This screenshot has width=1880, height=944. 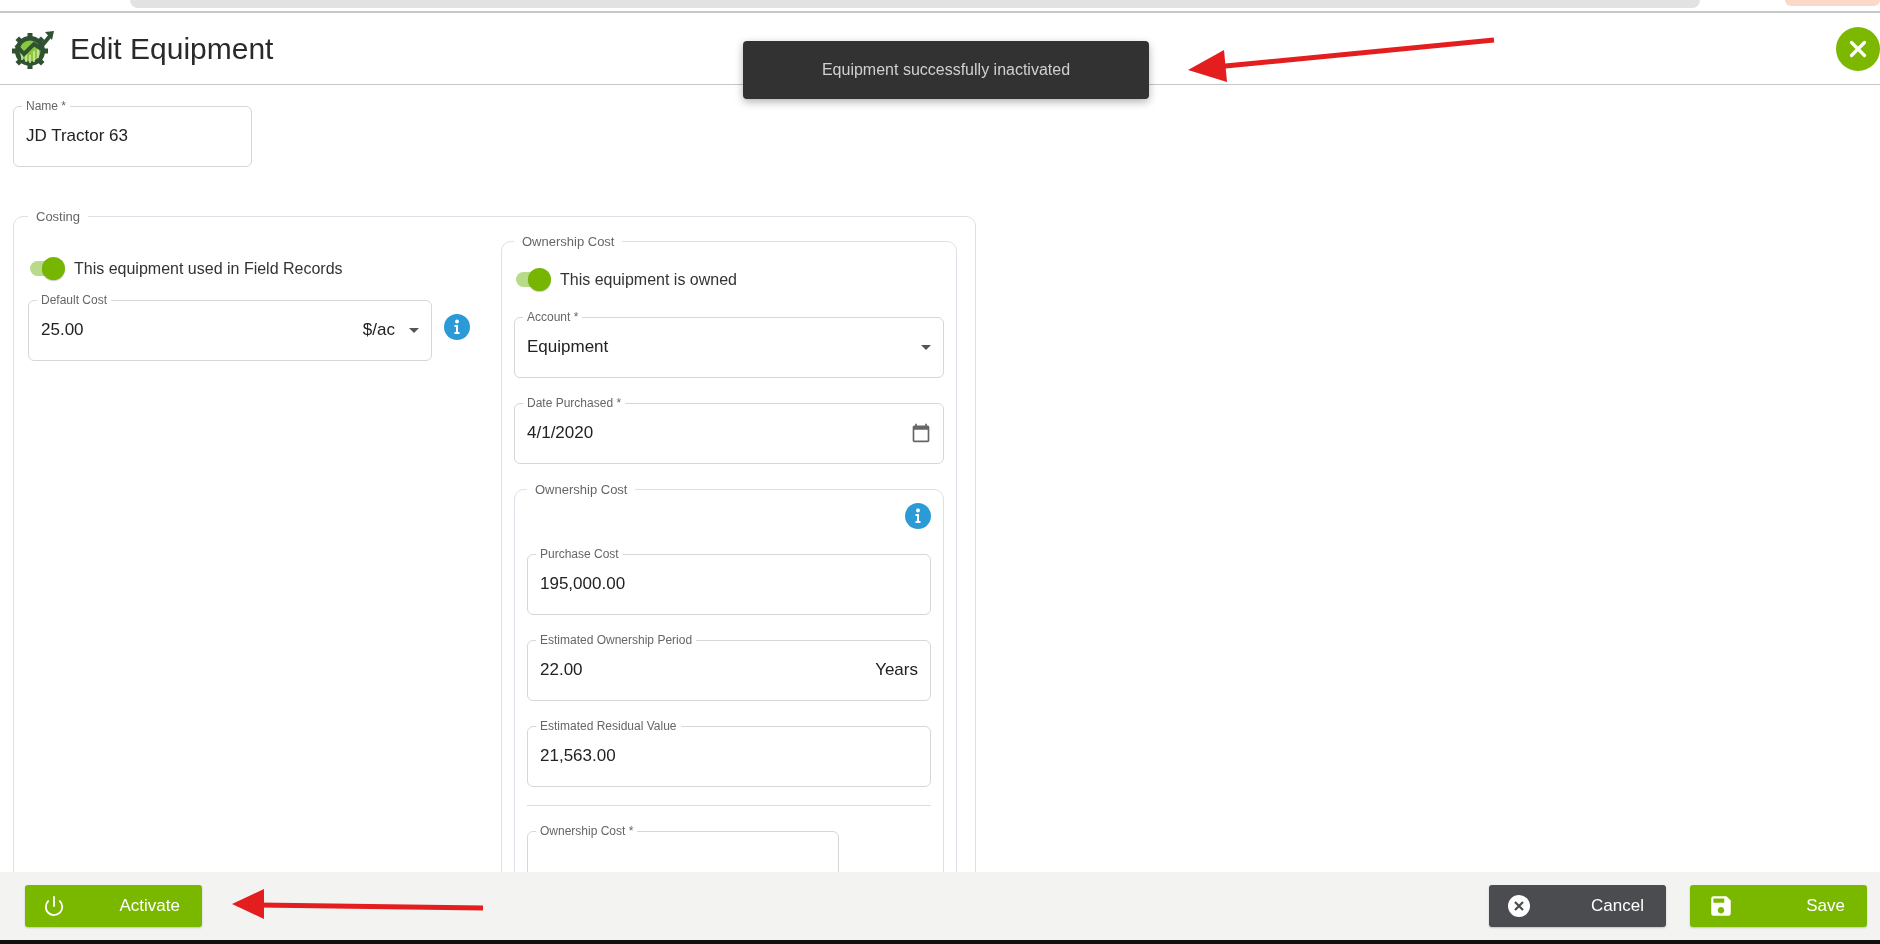 What do you see at coordinates (561, 670) in the screenshot?
I see `field-value: 22.00` at bounding box center [561, 670].